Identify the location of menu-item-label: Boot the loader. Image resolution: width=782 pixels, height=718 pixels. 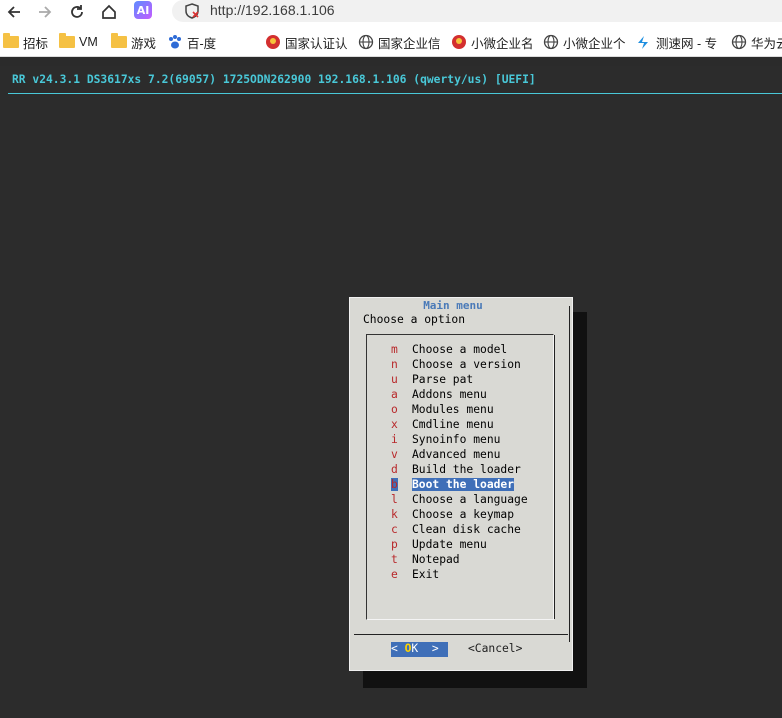
(463, 484).